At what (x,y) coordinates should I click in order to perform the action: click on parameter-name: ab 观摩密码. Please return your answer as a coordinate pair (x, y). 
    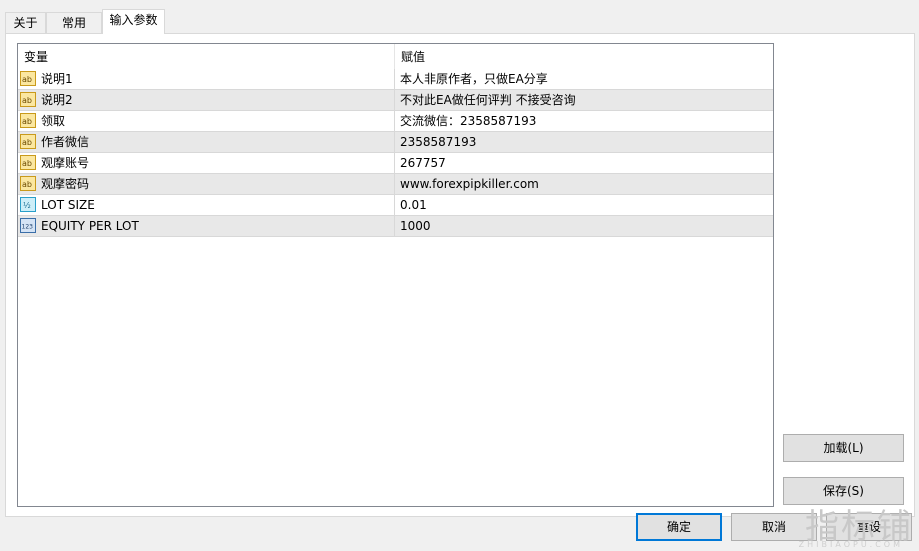
    Looking at the image, I should click on (206, 184).